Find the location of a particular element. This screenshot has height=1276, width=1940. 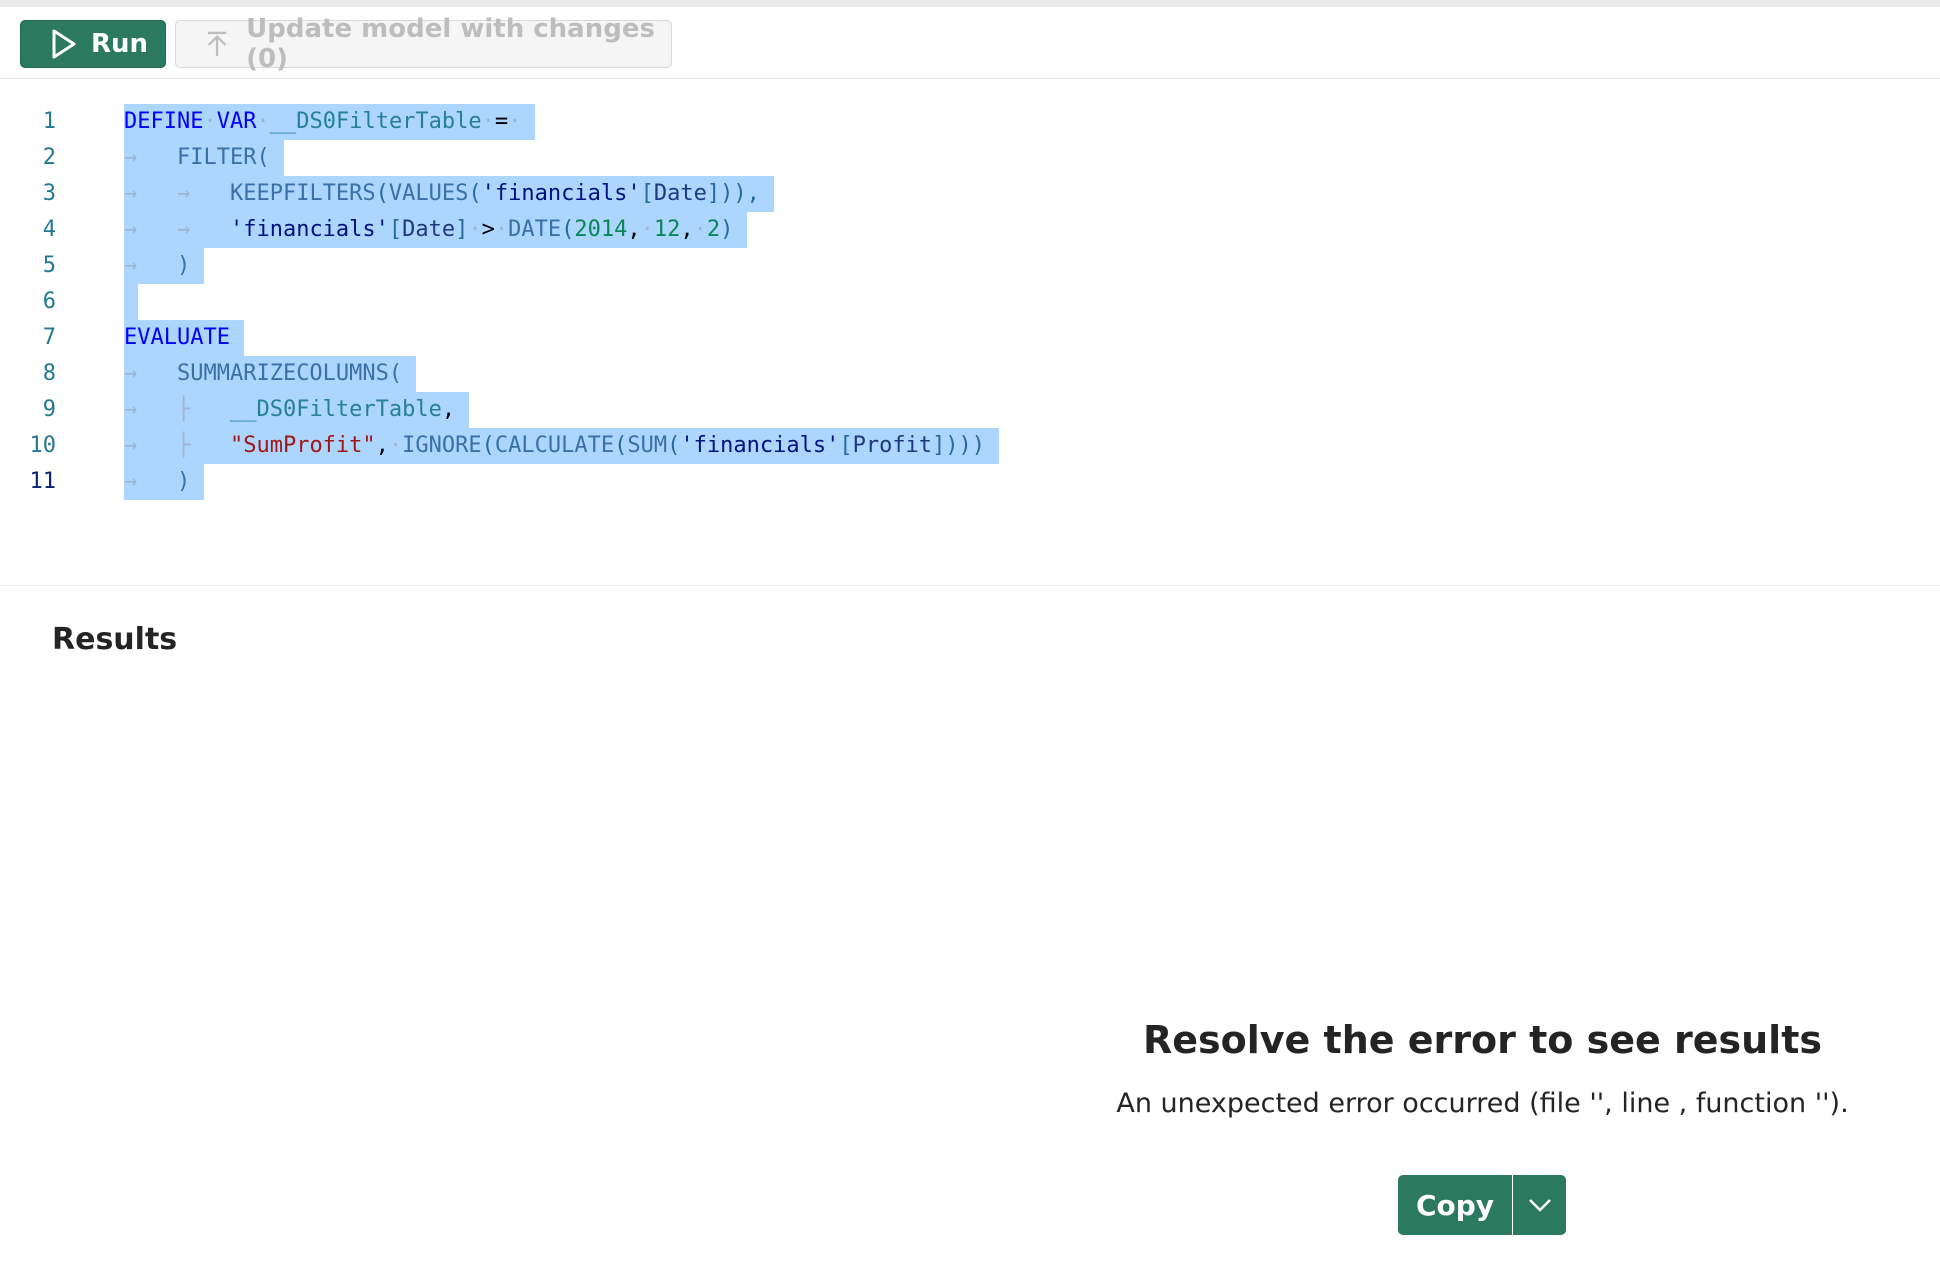

chevron-down-icon is located at coordinates (1539, 1205).